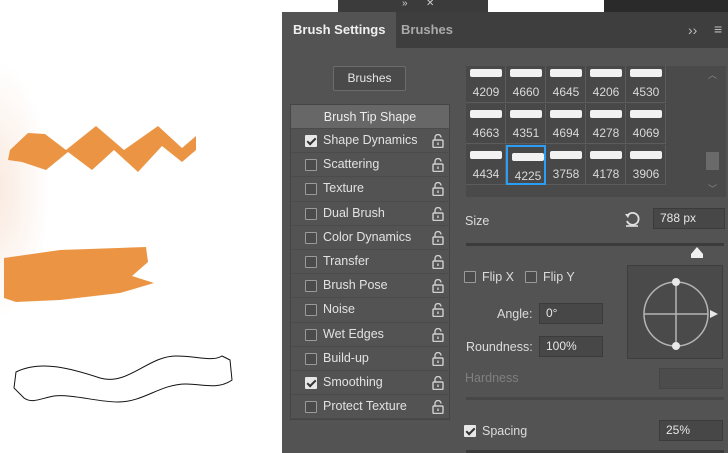  Describe the element at coordinates (370, 117) in the screenshot. I see `option-brush-tip-shape: Brush Tip Shape` at that location.